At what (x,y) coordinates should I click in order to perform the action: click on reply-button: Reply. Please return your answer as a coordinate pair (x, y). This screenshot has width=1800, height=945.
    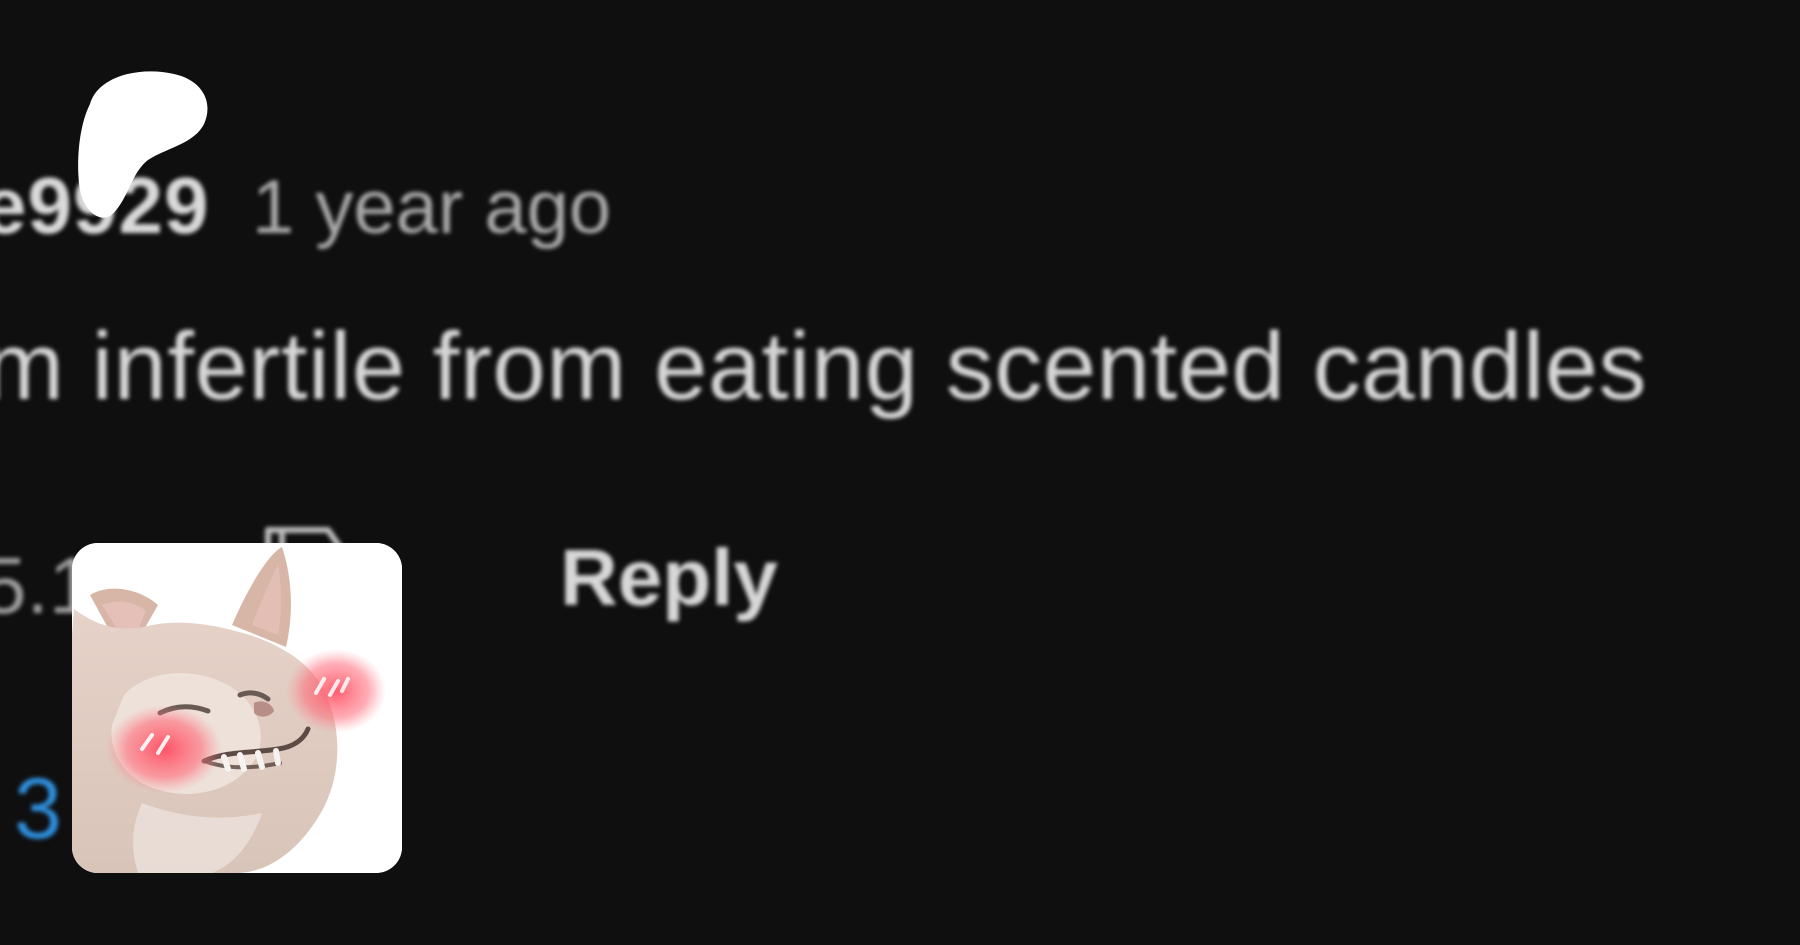
    Looking at the image, I should click on (669, 578).